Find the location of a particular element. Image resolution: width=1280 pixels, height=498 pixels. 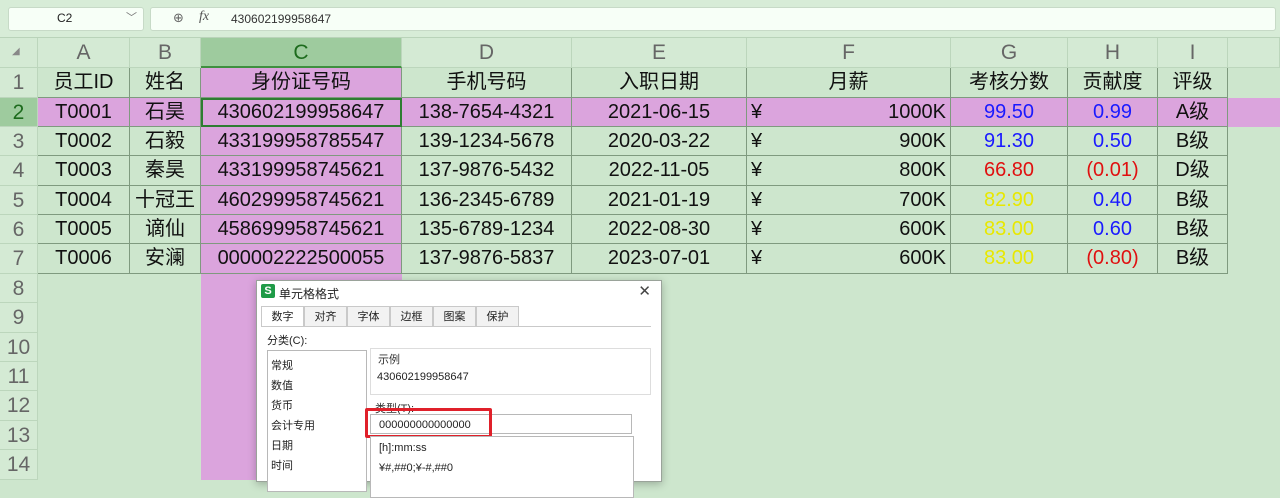

category-item: 日期 is located at coordinates (282, 445).